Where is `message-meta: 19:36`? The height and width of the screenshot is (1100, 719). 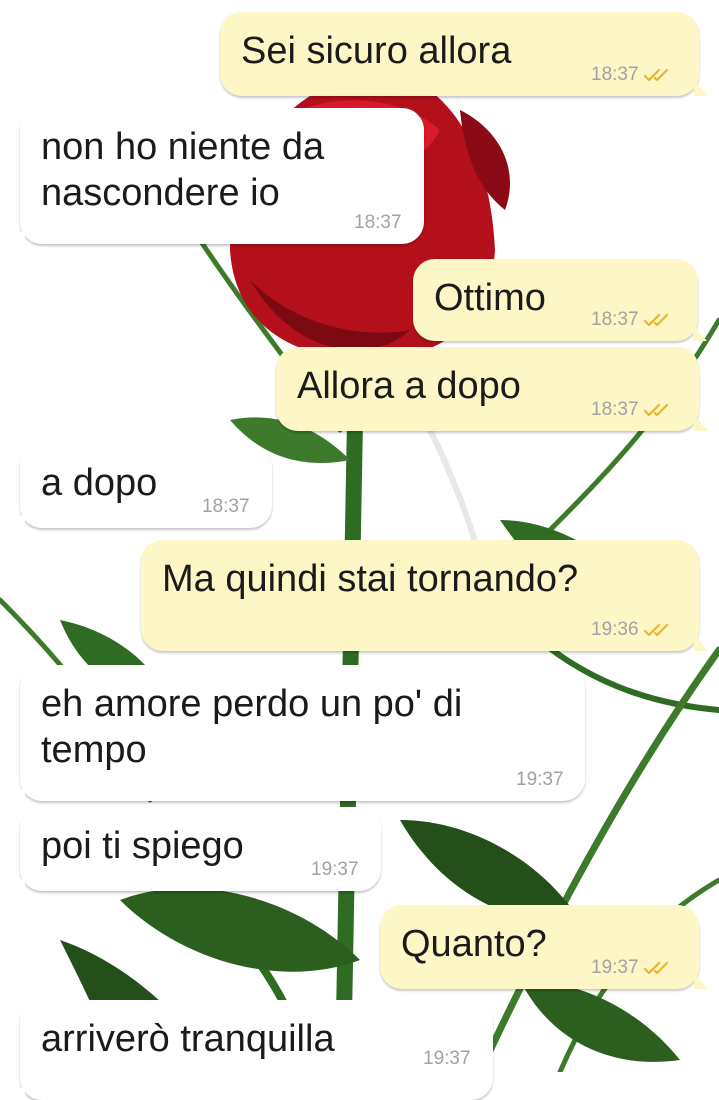 message-meta: 19:36 is located at coordinates (632, 630).